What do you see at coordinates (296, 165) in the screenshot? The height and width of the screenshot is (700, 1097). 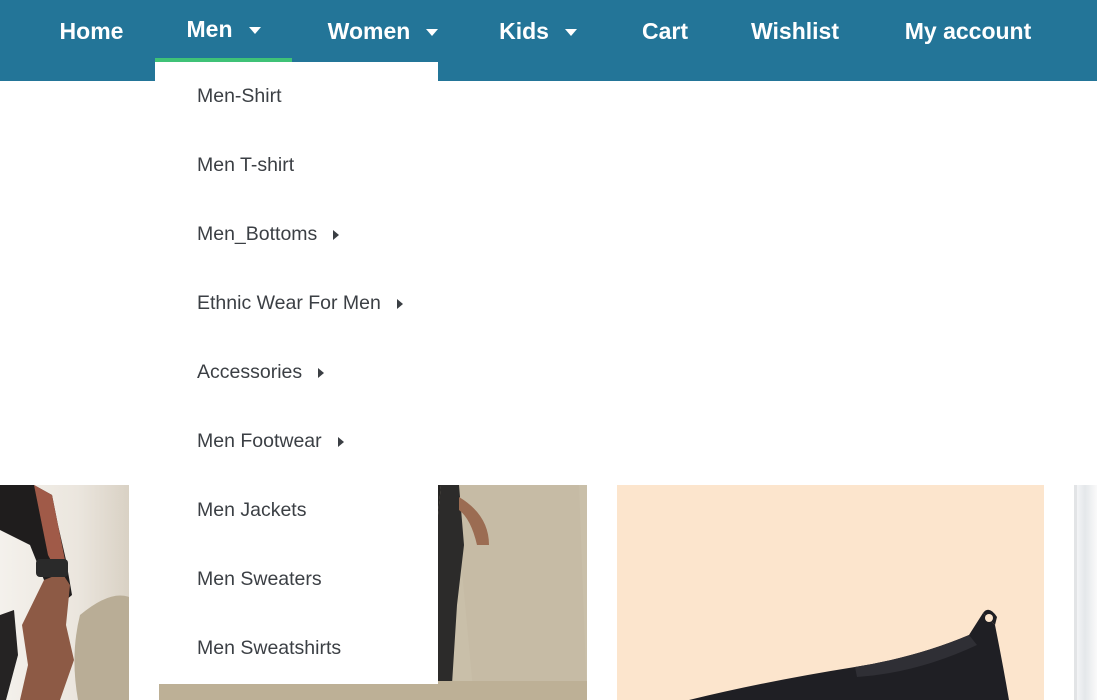 I see `menu-item-men-tshirt: Men T-shirt` at bounding box center [296, 165].